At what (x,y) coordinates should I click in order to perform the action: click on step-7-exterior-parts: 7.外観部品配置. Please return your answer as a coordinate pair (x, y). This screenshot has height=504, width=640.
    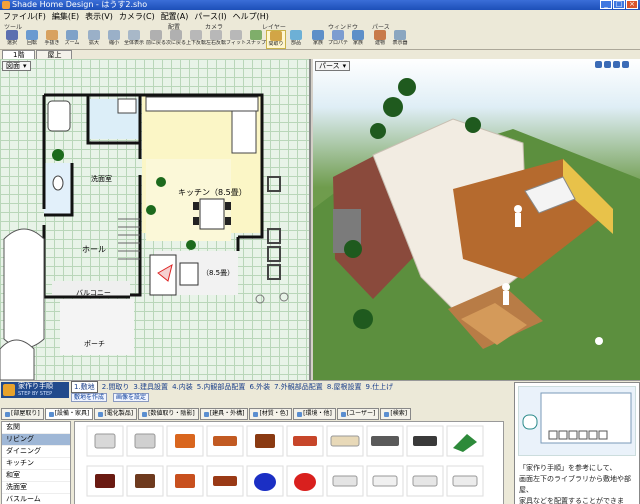
    Looking at the image, I should click on (298, 387).